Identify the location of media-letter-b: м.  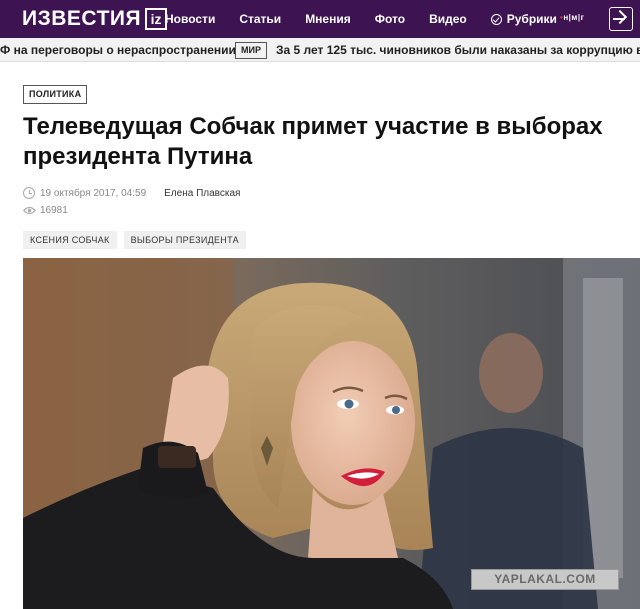
(574, 17).